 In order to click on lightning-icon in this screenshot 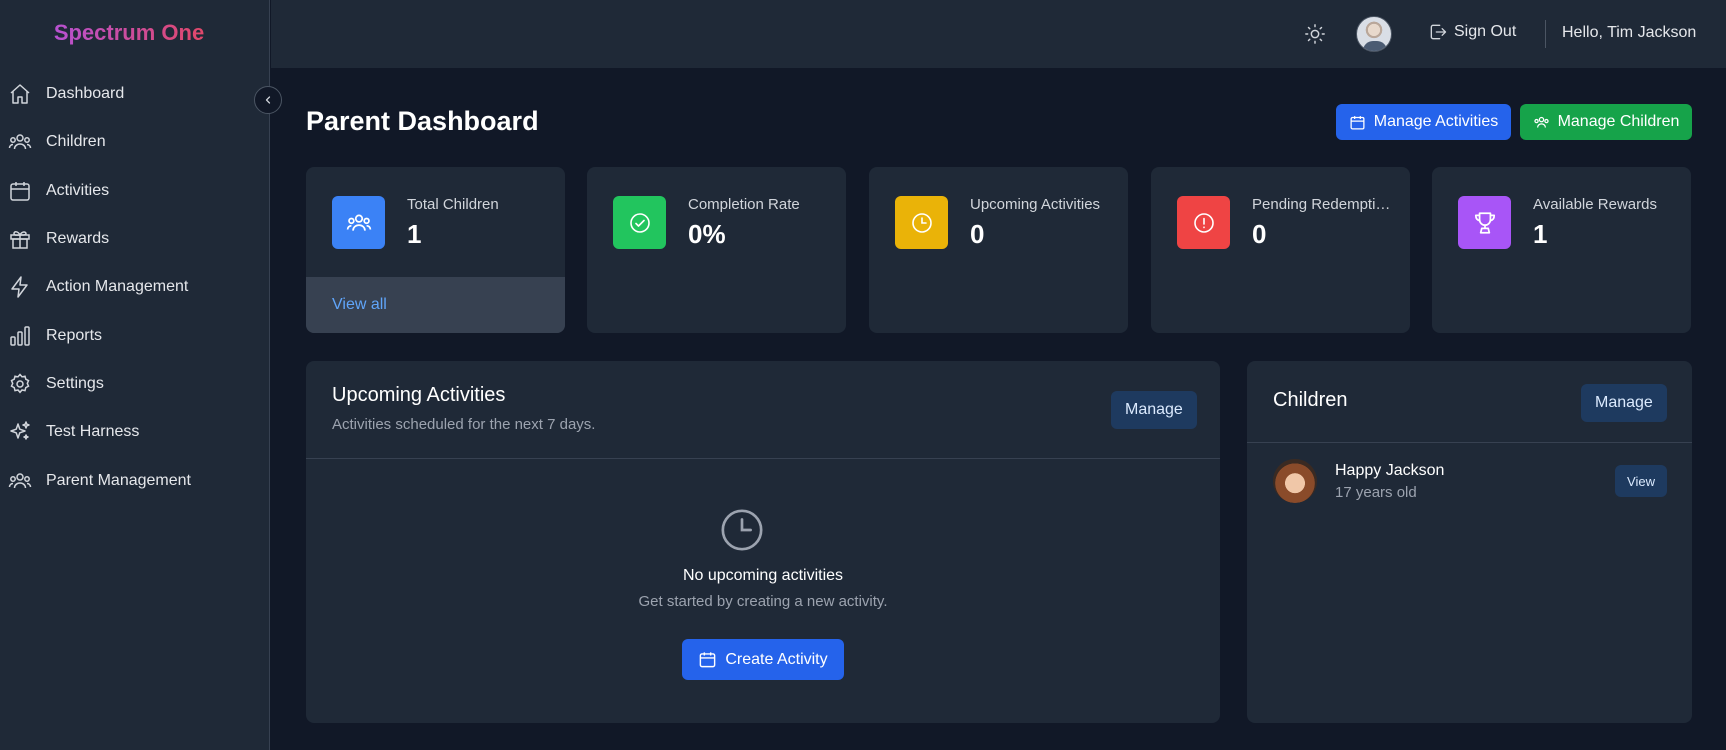, I will do `click(19, 287)`.